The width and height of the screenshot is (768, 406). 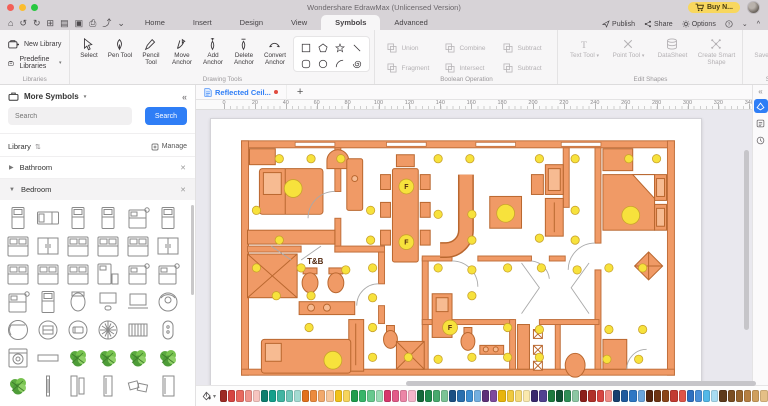 I want to click on options-button: Options, so click(x=699, y=24).